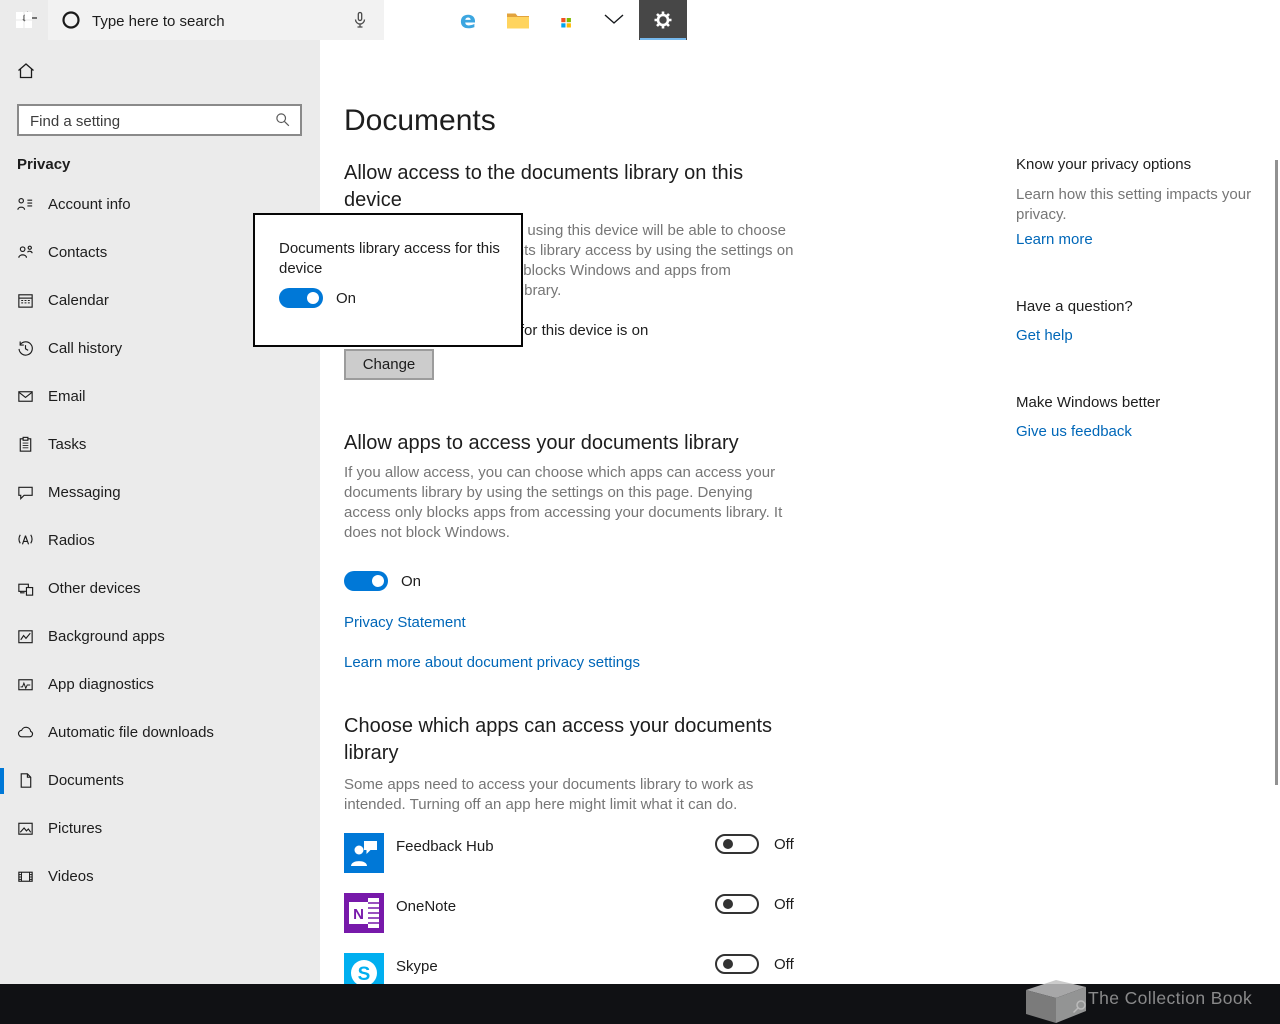 The width and height of the screenshot is (1280, 1024). Describe the element at coordinates (1090, 20) in the screenshot. I see `show-hidden-icons-button` at that location.